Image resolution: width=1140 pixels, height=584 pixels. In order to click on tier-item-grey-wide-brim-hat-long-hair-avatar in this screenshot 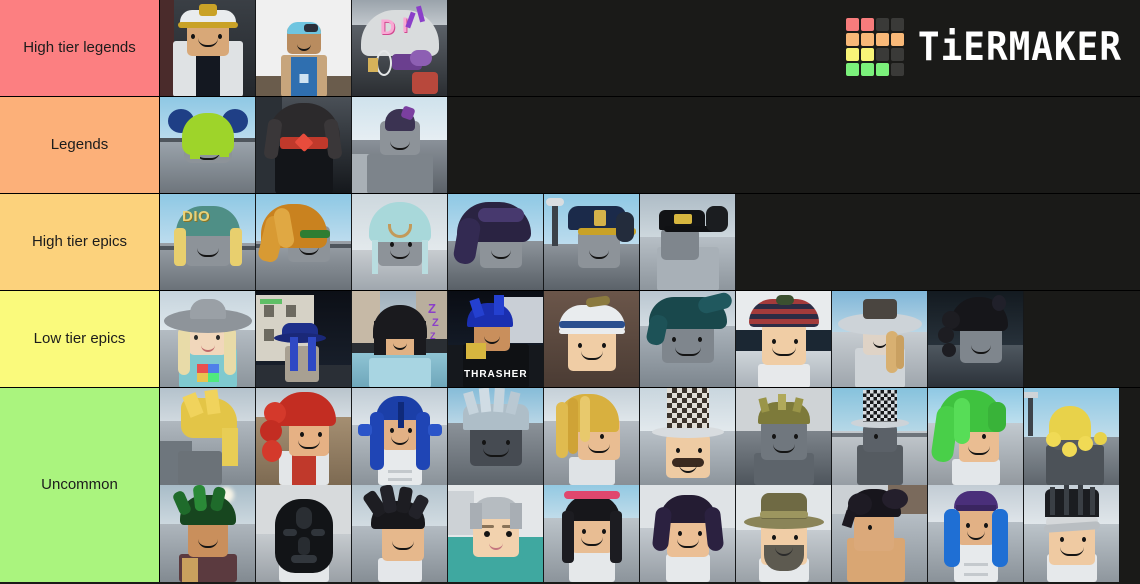, I will do `click(880, 339)`.